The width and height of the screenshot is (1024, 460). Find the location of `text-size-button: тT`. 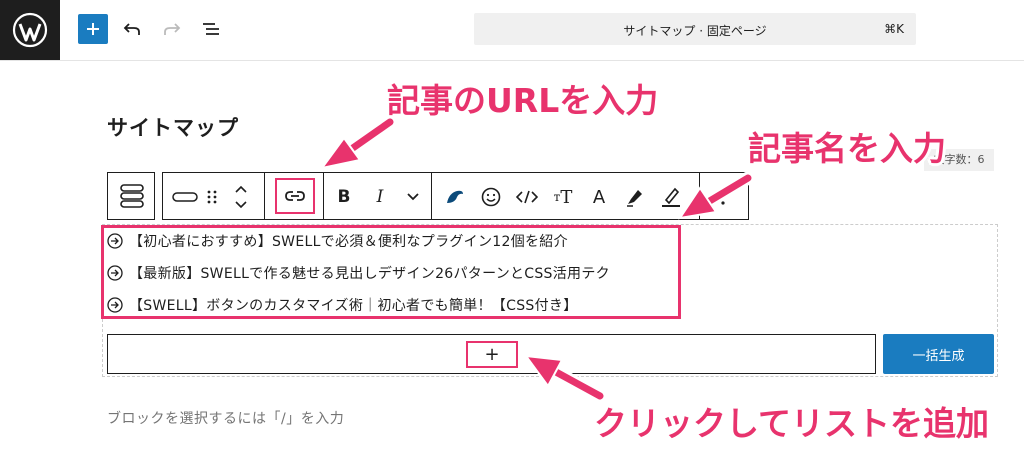

text-size-button: тT is located at coordinates (563, 197).